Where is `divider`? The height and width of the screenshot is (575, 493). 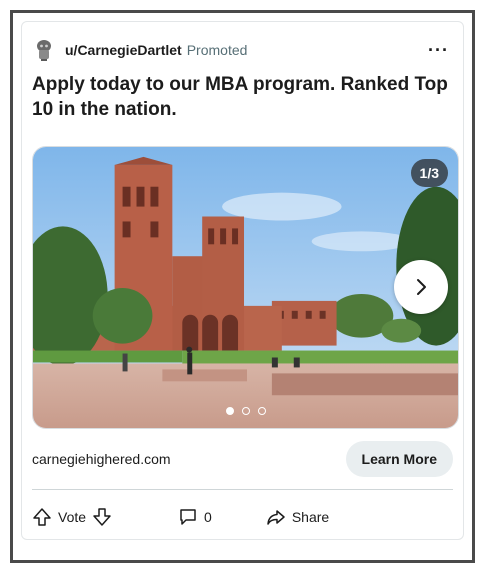
divider is located at coordinates (242, 489).